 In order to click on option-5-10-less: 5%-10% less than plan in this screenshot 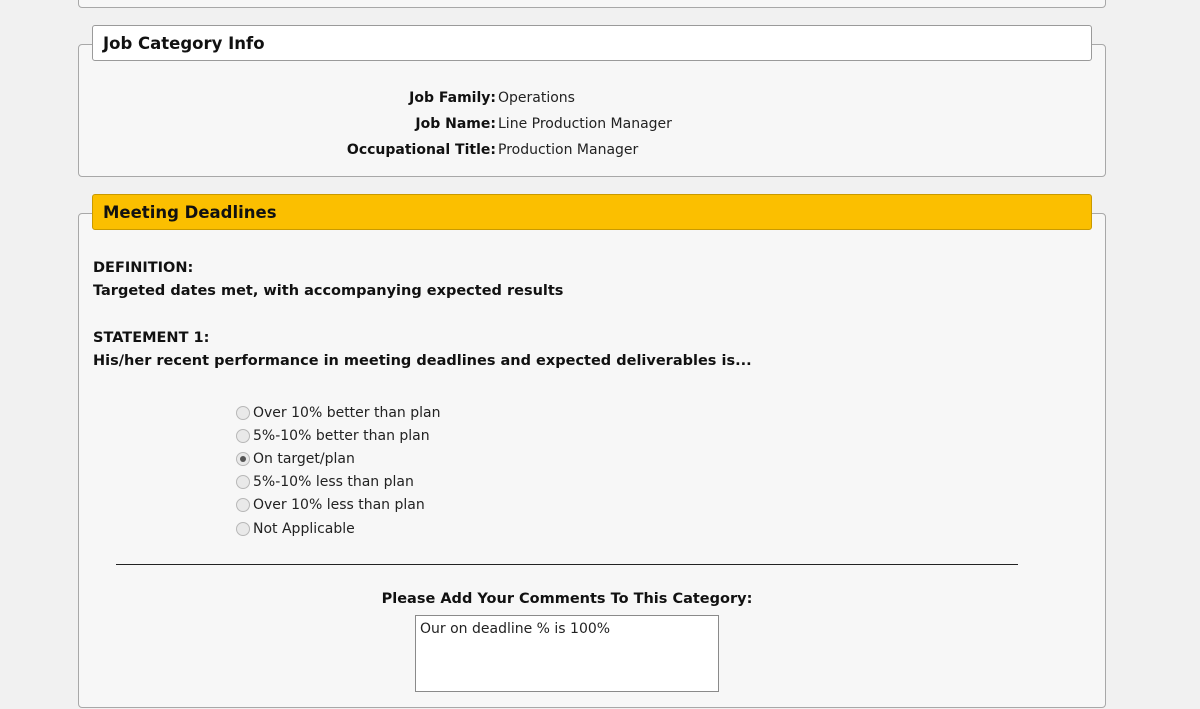, I will do `click(386, 482)`.